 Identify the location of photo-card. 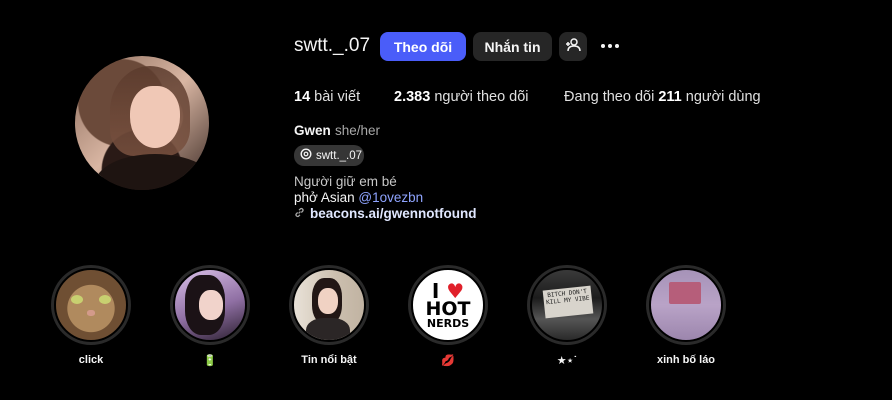
(685, 293).